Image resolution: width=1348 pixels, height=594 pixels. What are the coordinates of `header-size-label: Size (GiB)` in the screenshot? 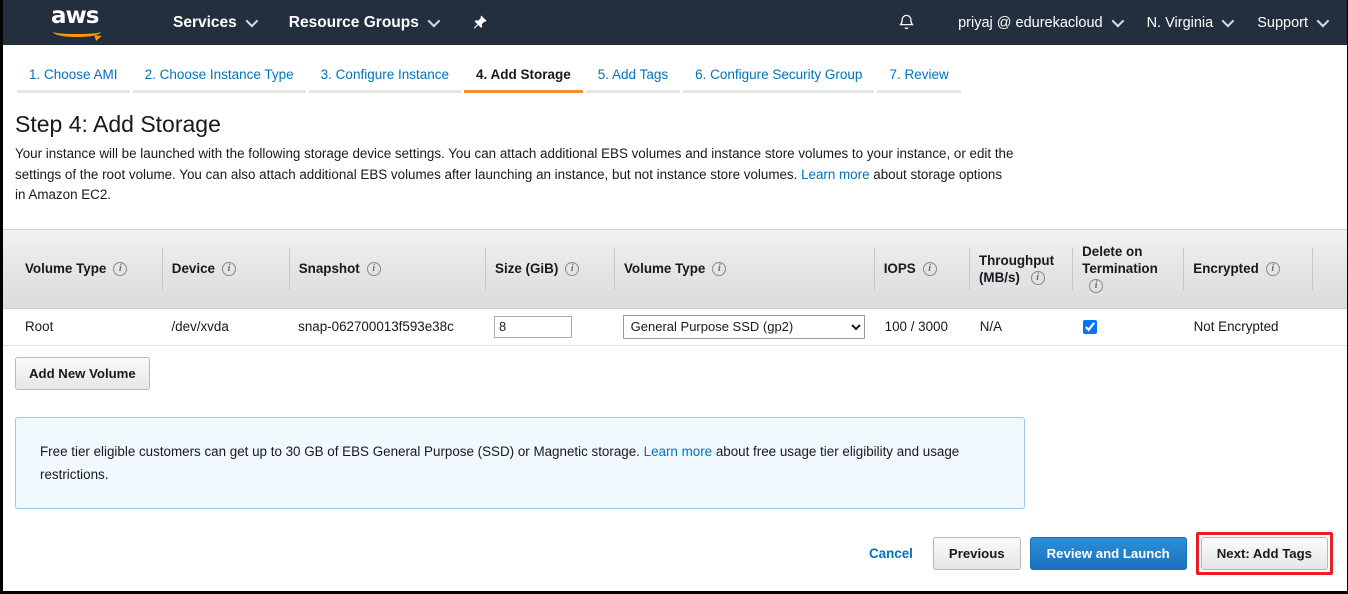 It's located at (527, 268).